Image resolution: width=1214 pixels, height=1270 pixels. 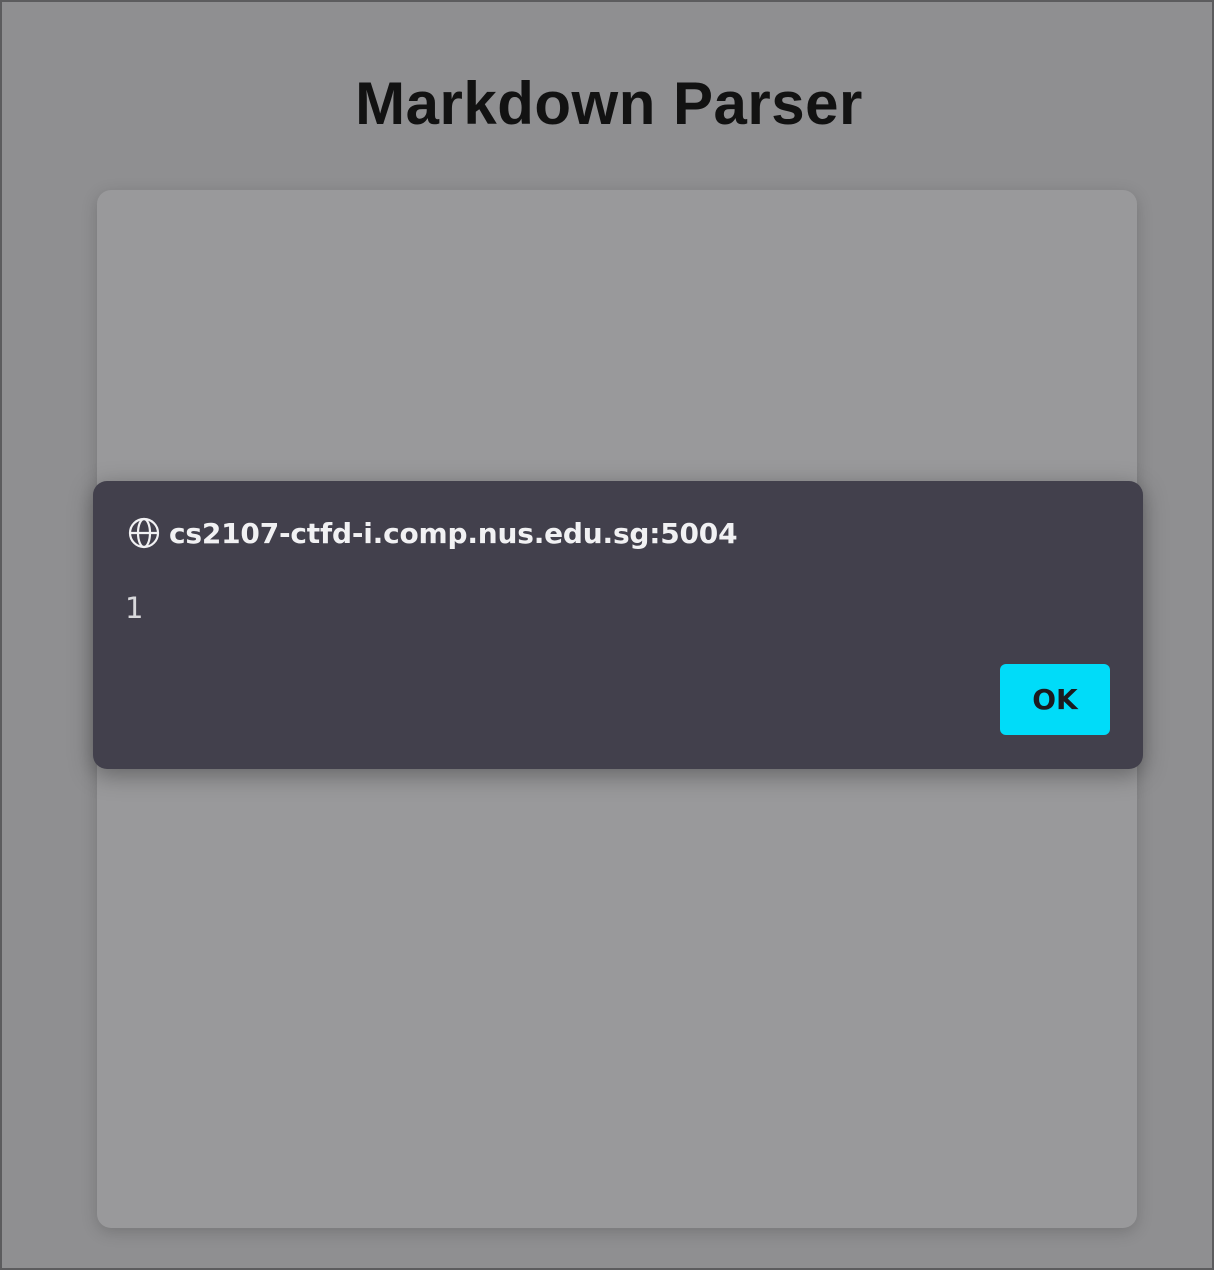 What do you see at coordinates (609, 103) in the screenshot?
I see `page-title: Markdown Parser` at bounding box center [609, 103].